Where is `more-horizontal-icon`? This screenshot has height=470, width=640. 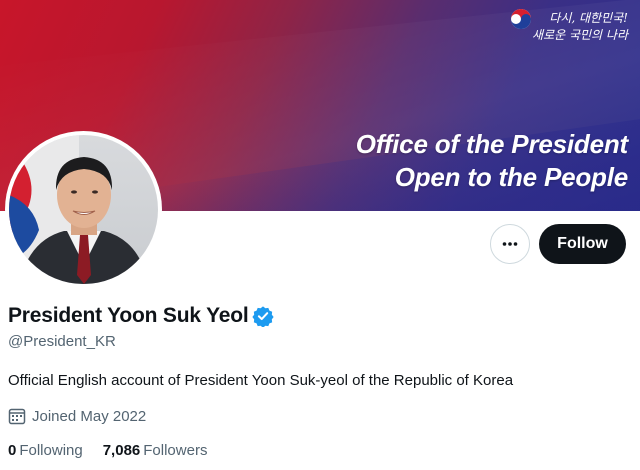 more-horizontal-icon is located at coordinates (510, 244).